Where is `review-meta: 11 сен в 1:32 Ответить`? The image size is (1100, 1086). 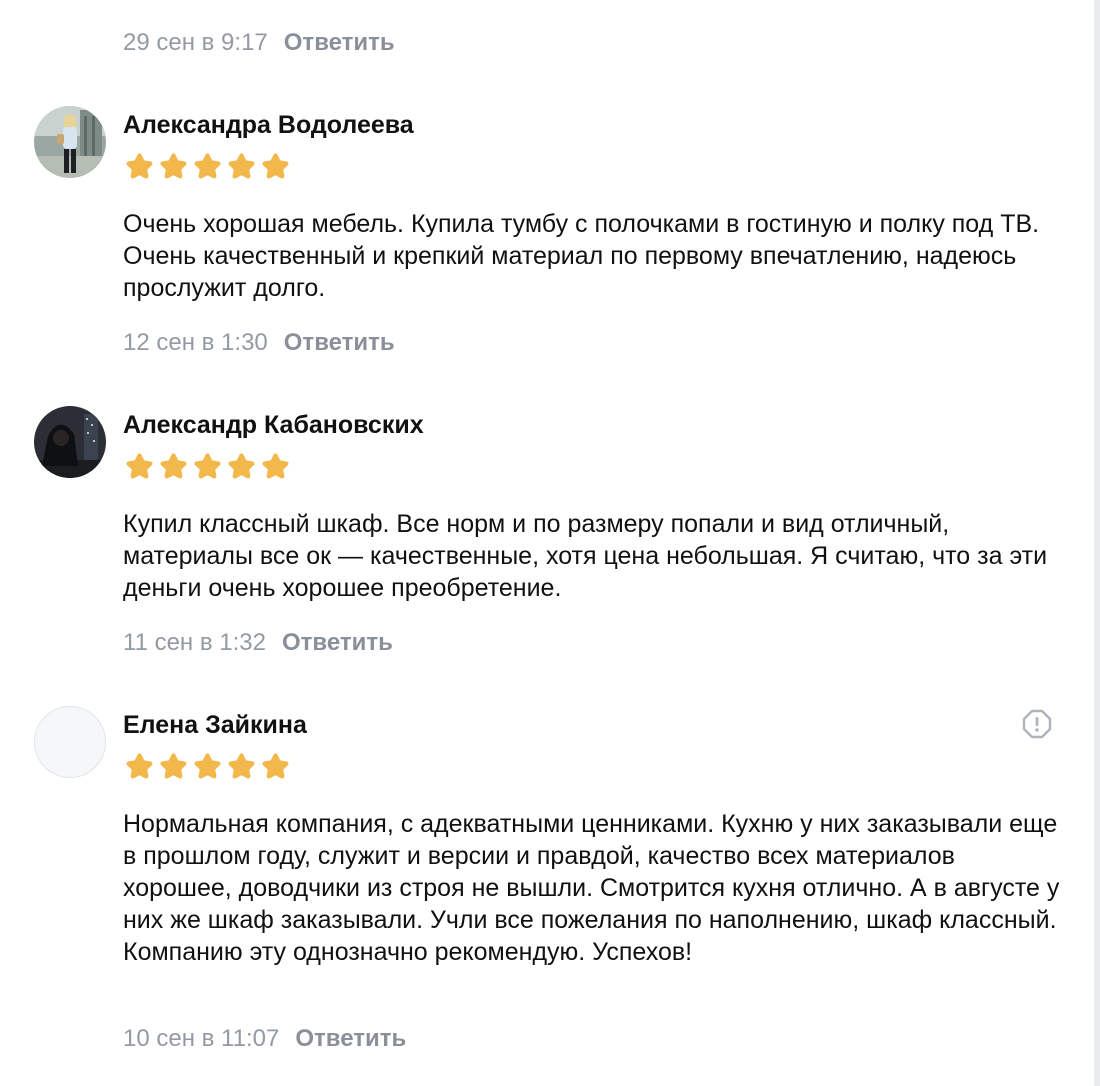 review-meta: 11 сен в 1:32 Ответить is located at coordinates (258, 643).